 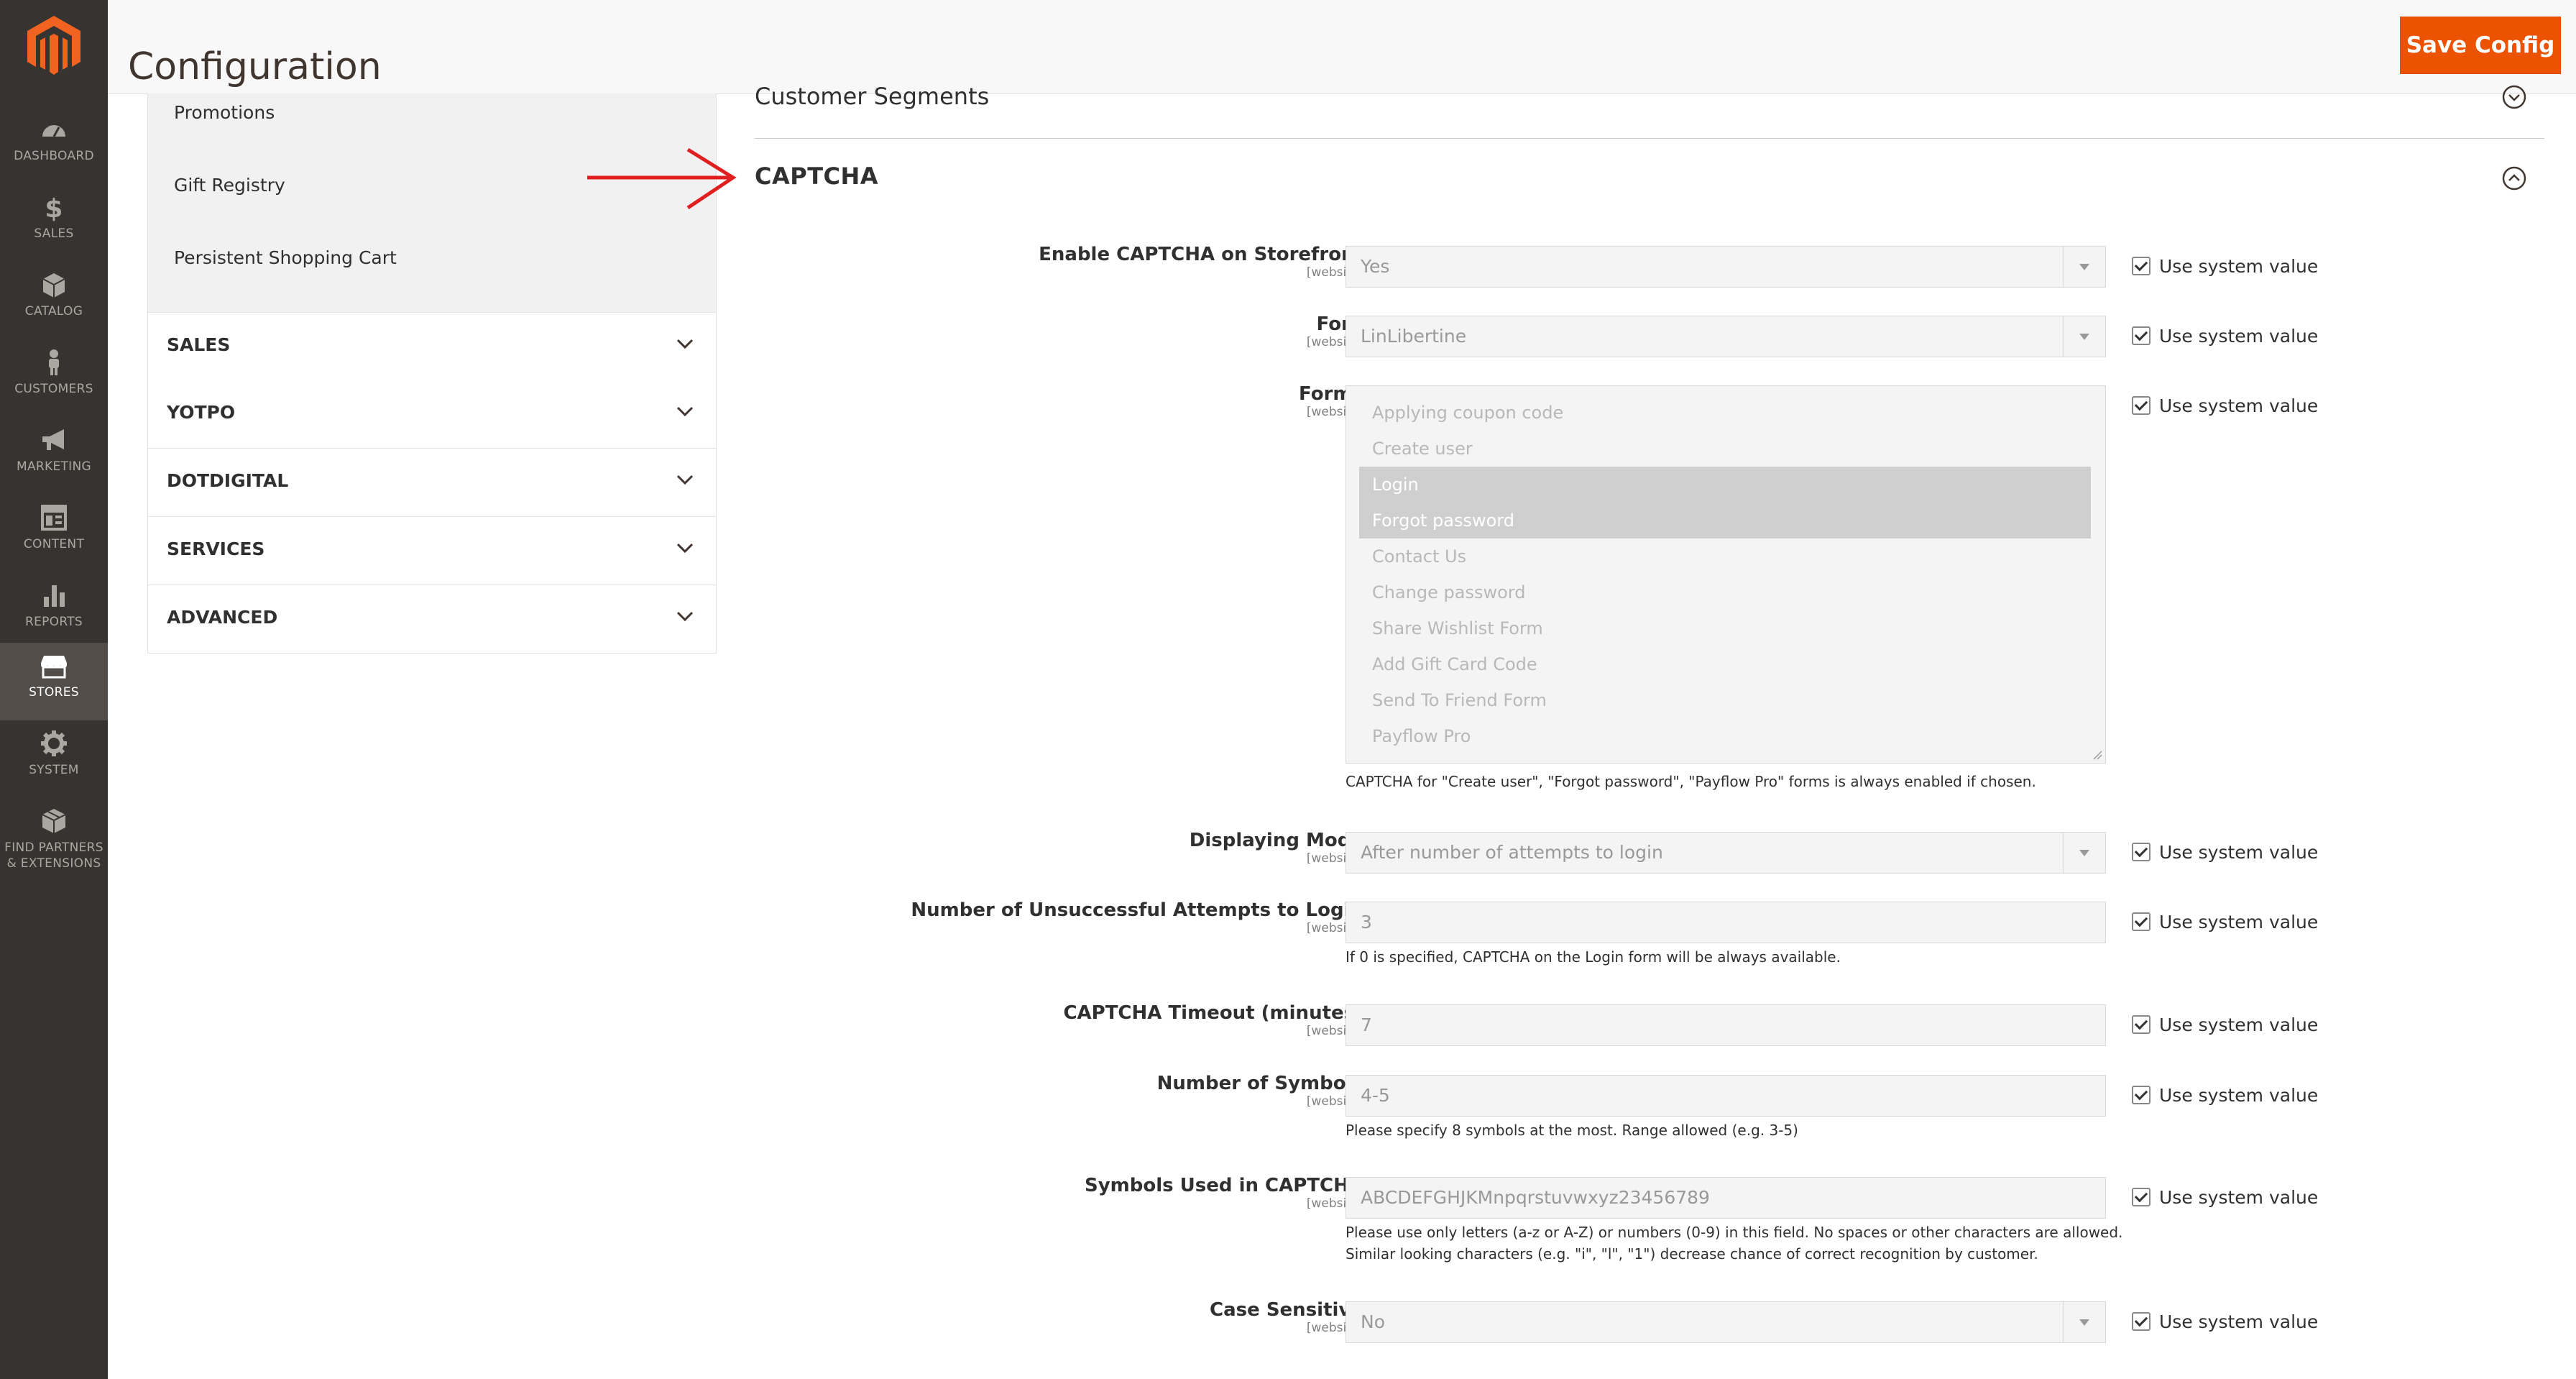 I want to click on group-yotpo: YOTPO, so click(x=432, y=414).